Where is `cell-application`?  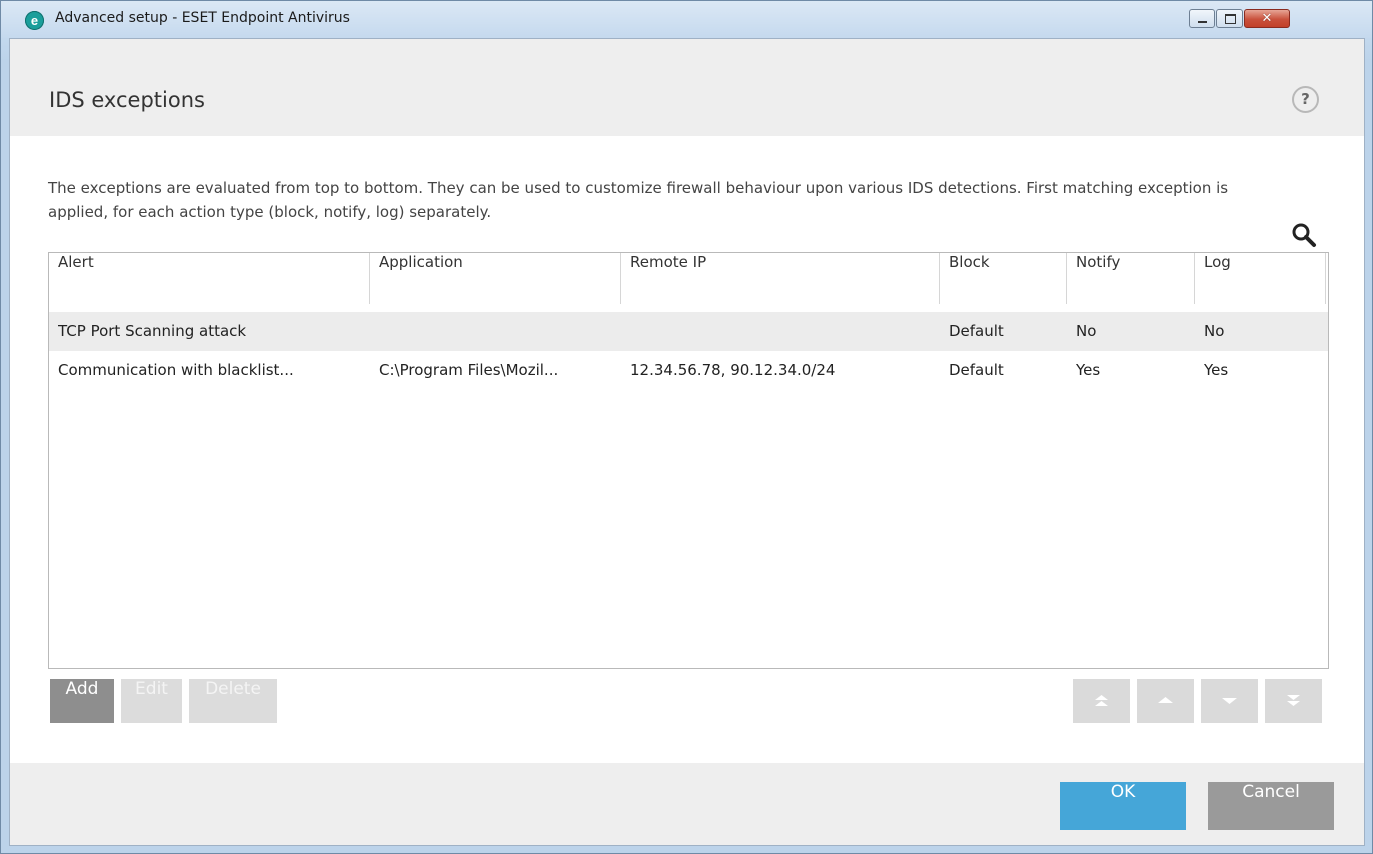
cell-application is located at coordinates (496, 331).